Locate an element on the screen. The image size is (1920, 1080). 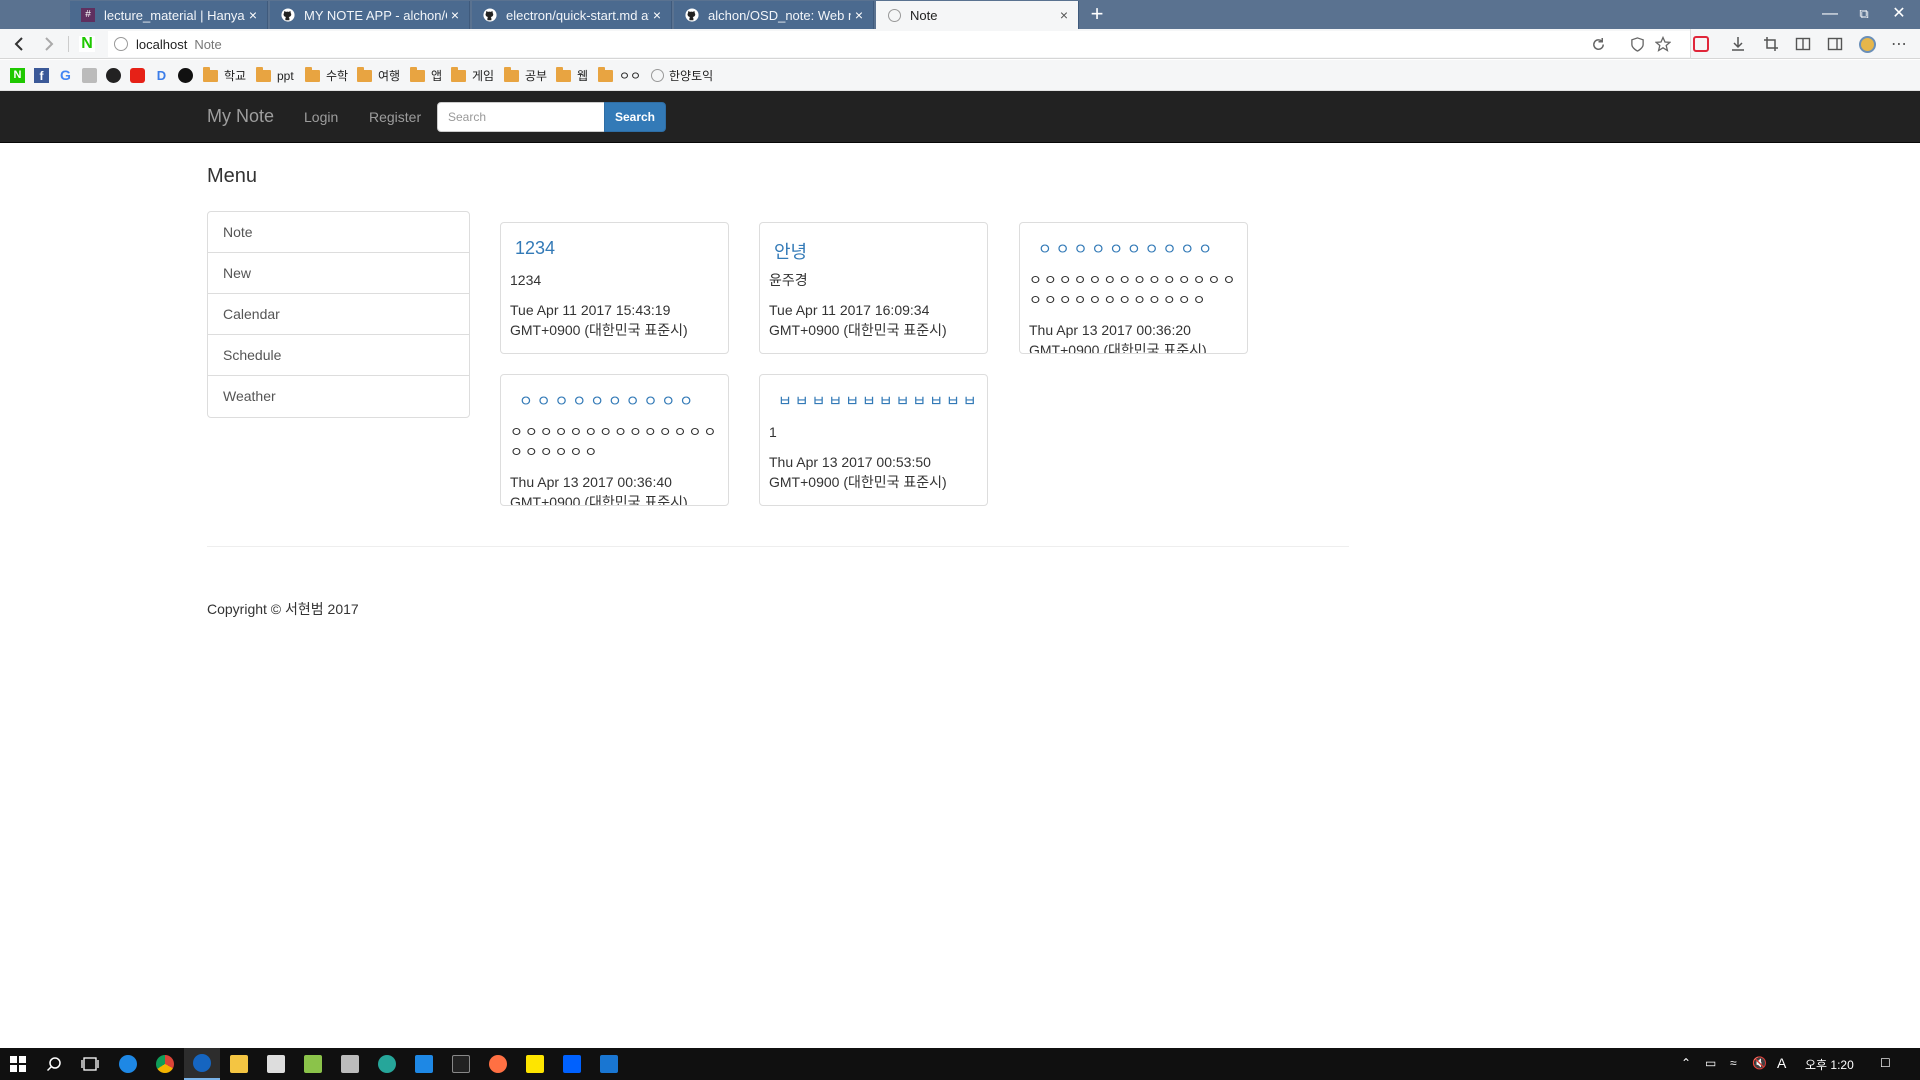
tab-electron-quick-start: electron/quick-start.md at × is located at coordinates (572, 15).